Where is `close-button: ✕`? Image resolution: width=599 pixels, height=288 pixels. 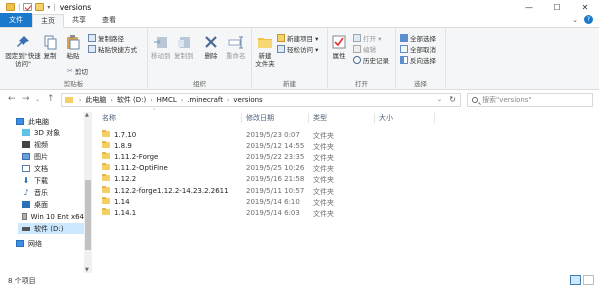 close-button: ✕ is located at coordinates (585, 7).